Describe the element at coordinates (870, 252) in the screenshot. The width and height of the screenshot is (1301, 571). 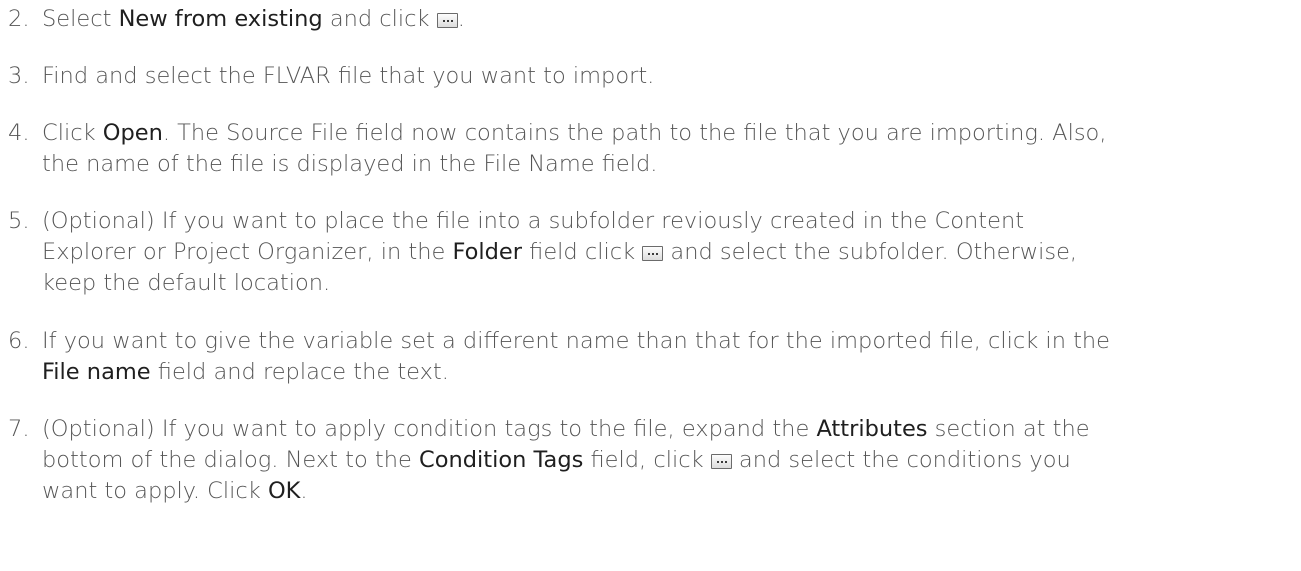
I see `step-text-segment: and select the subfolder. Otherwise,` at that location.